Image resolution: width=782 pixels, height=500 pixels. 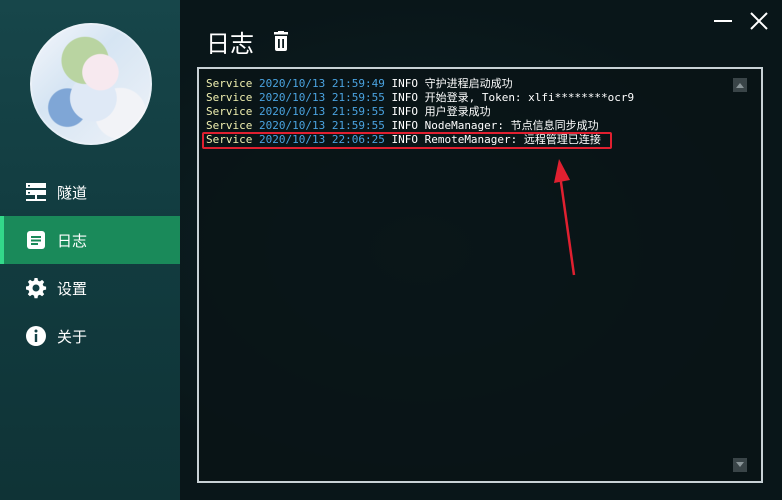 I want to click on document-icon, so click(x=36, y=240).